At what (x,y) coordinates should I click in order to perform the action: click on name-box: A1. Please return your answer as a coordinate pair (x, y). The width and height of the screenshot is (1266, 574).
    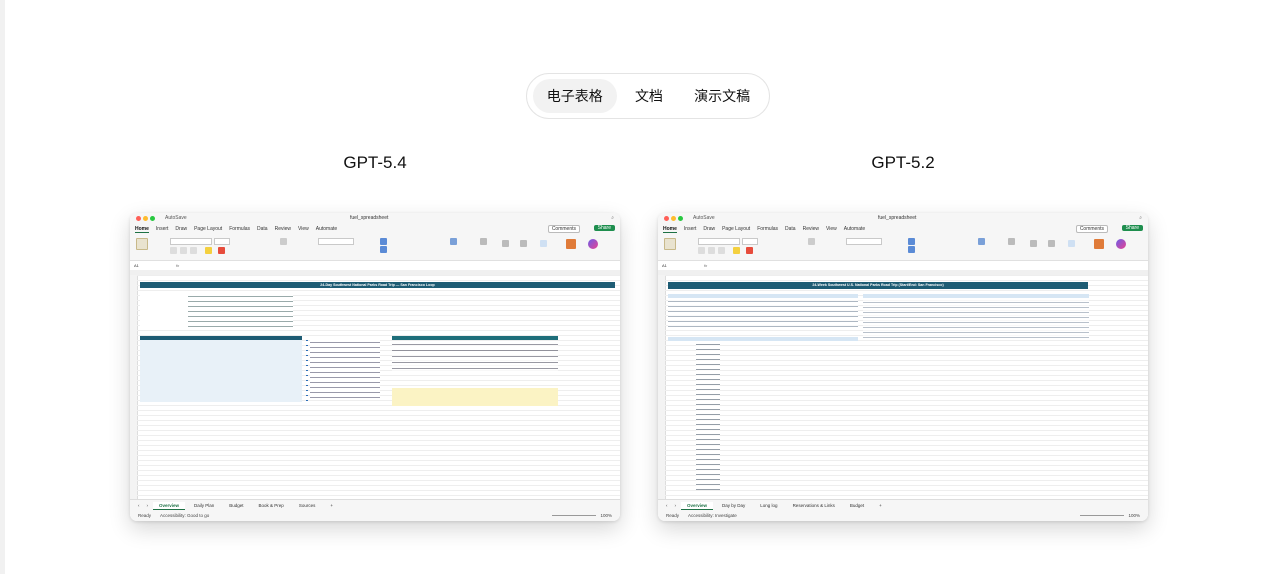
    Looking at the image, I should click on (664, 265).